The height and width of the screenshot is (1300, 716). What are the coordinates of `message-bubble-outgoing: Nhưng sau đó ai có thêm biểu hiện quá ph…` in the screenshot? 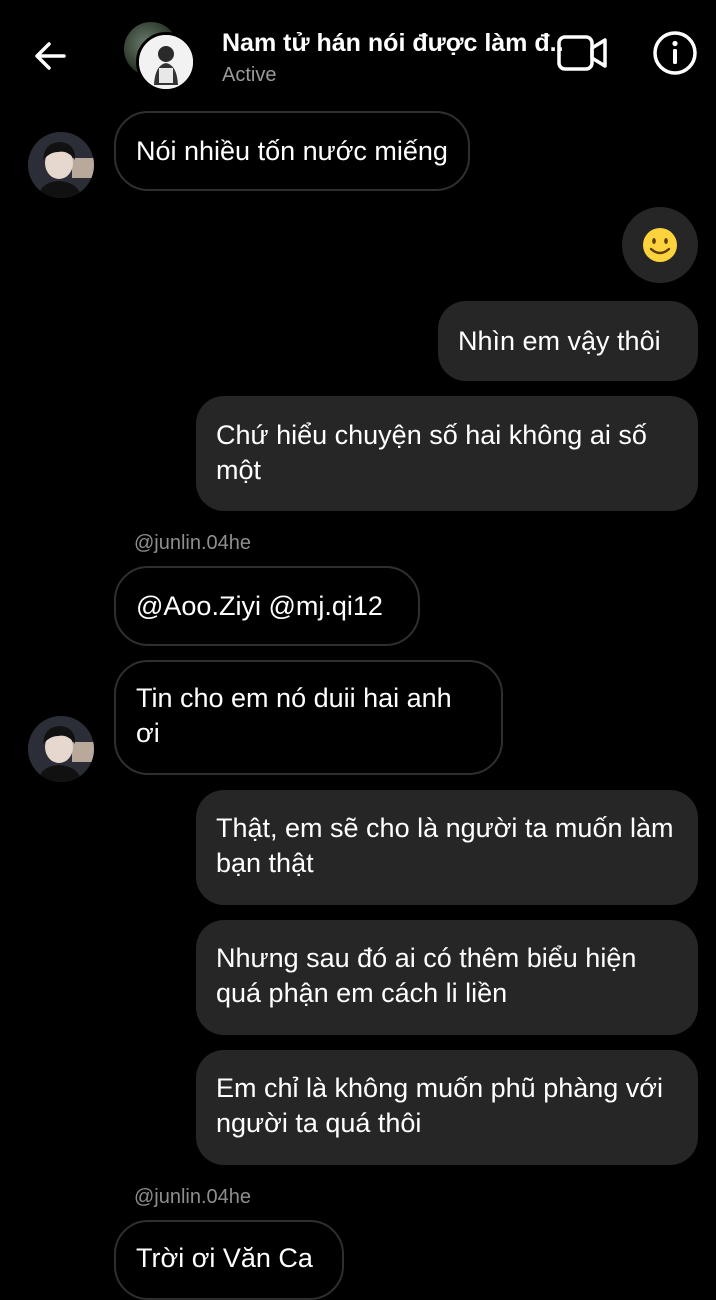 It's located at (447, 977).